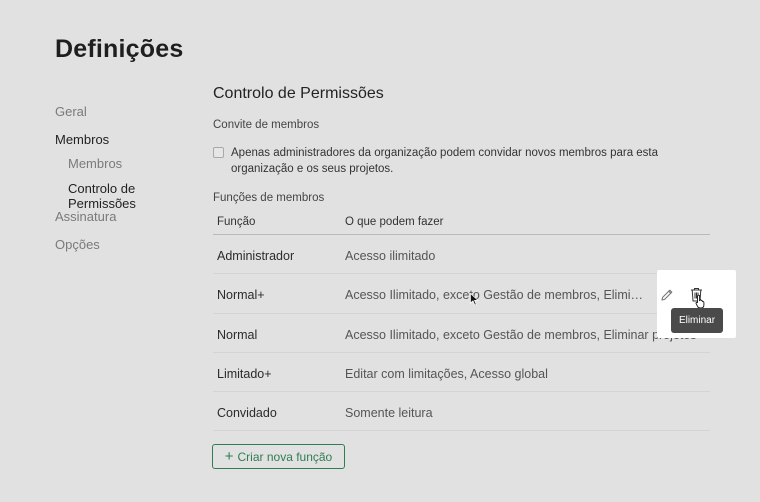 The width and height of the screenshot is (760, 502). I want to click on table-row: Administrador Acesso ilimitado, so click(461, 255).